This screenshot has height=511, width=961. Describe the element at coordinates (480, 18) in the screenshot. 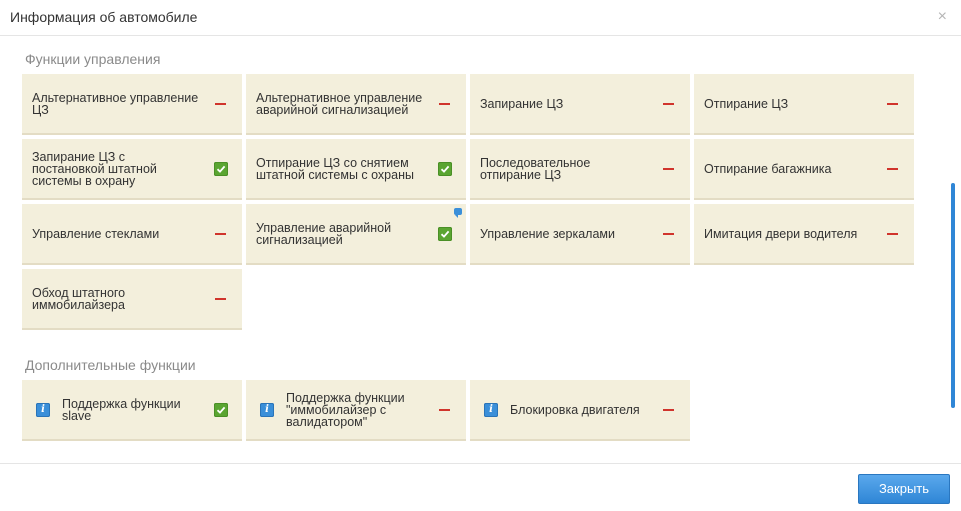

I see `dialog-header: Информация об автомобиле ×` at that location.